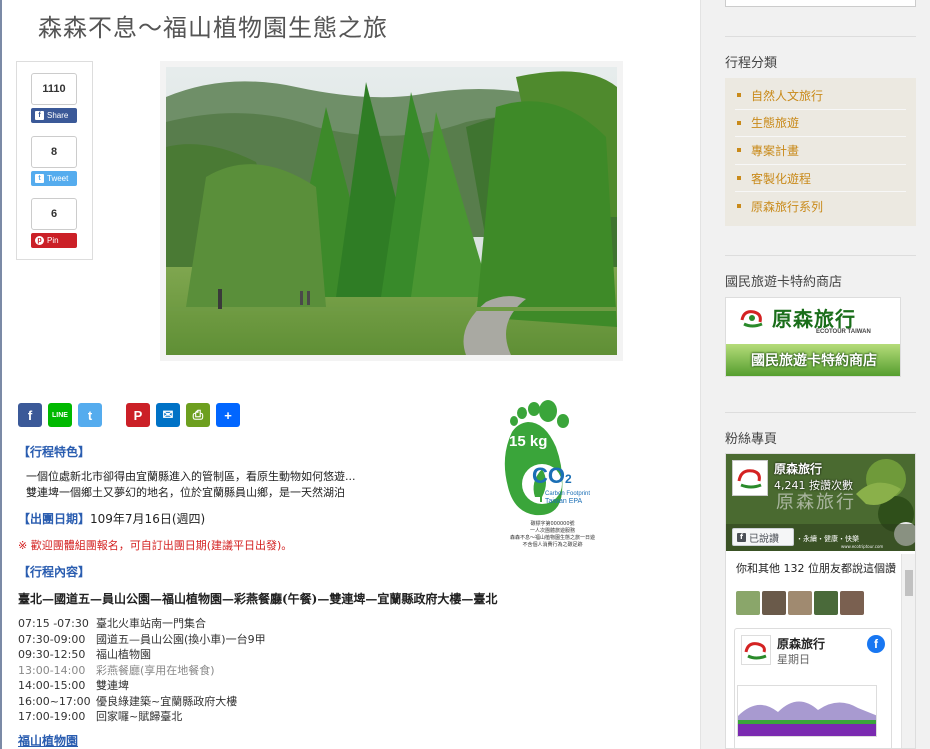  I want to click on schedule-row: 13:00-14:00 彩燕餐廳(享用在地餐食), so click(142, 671).